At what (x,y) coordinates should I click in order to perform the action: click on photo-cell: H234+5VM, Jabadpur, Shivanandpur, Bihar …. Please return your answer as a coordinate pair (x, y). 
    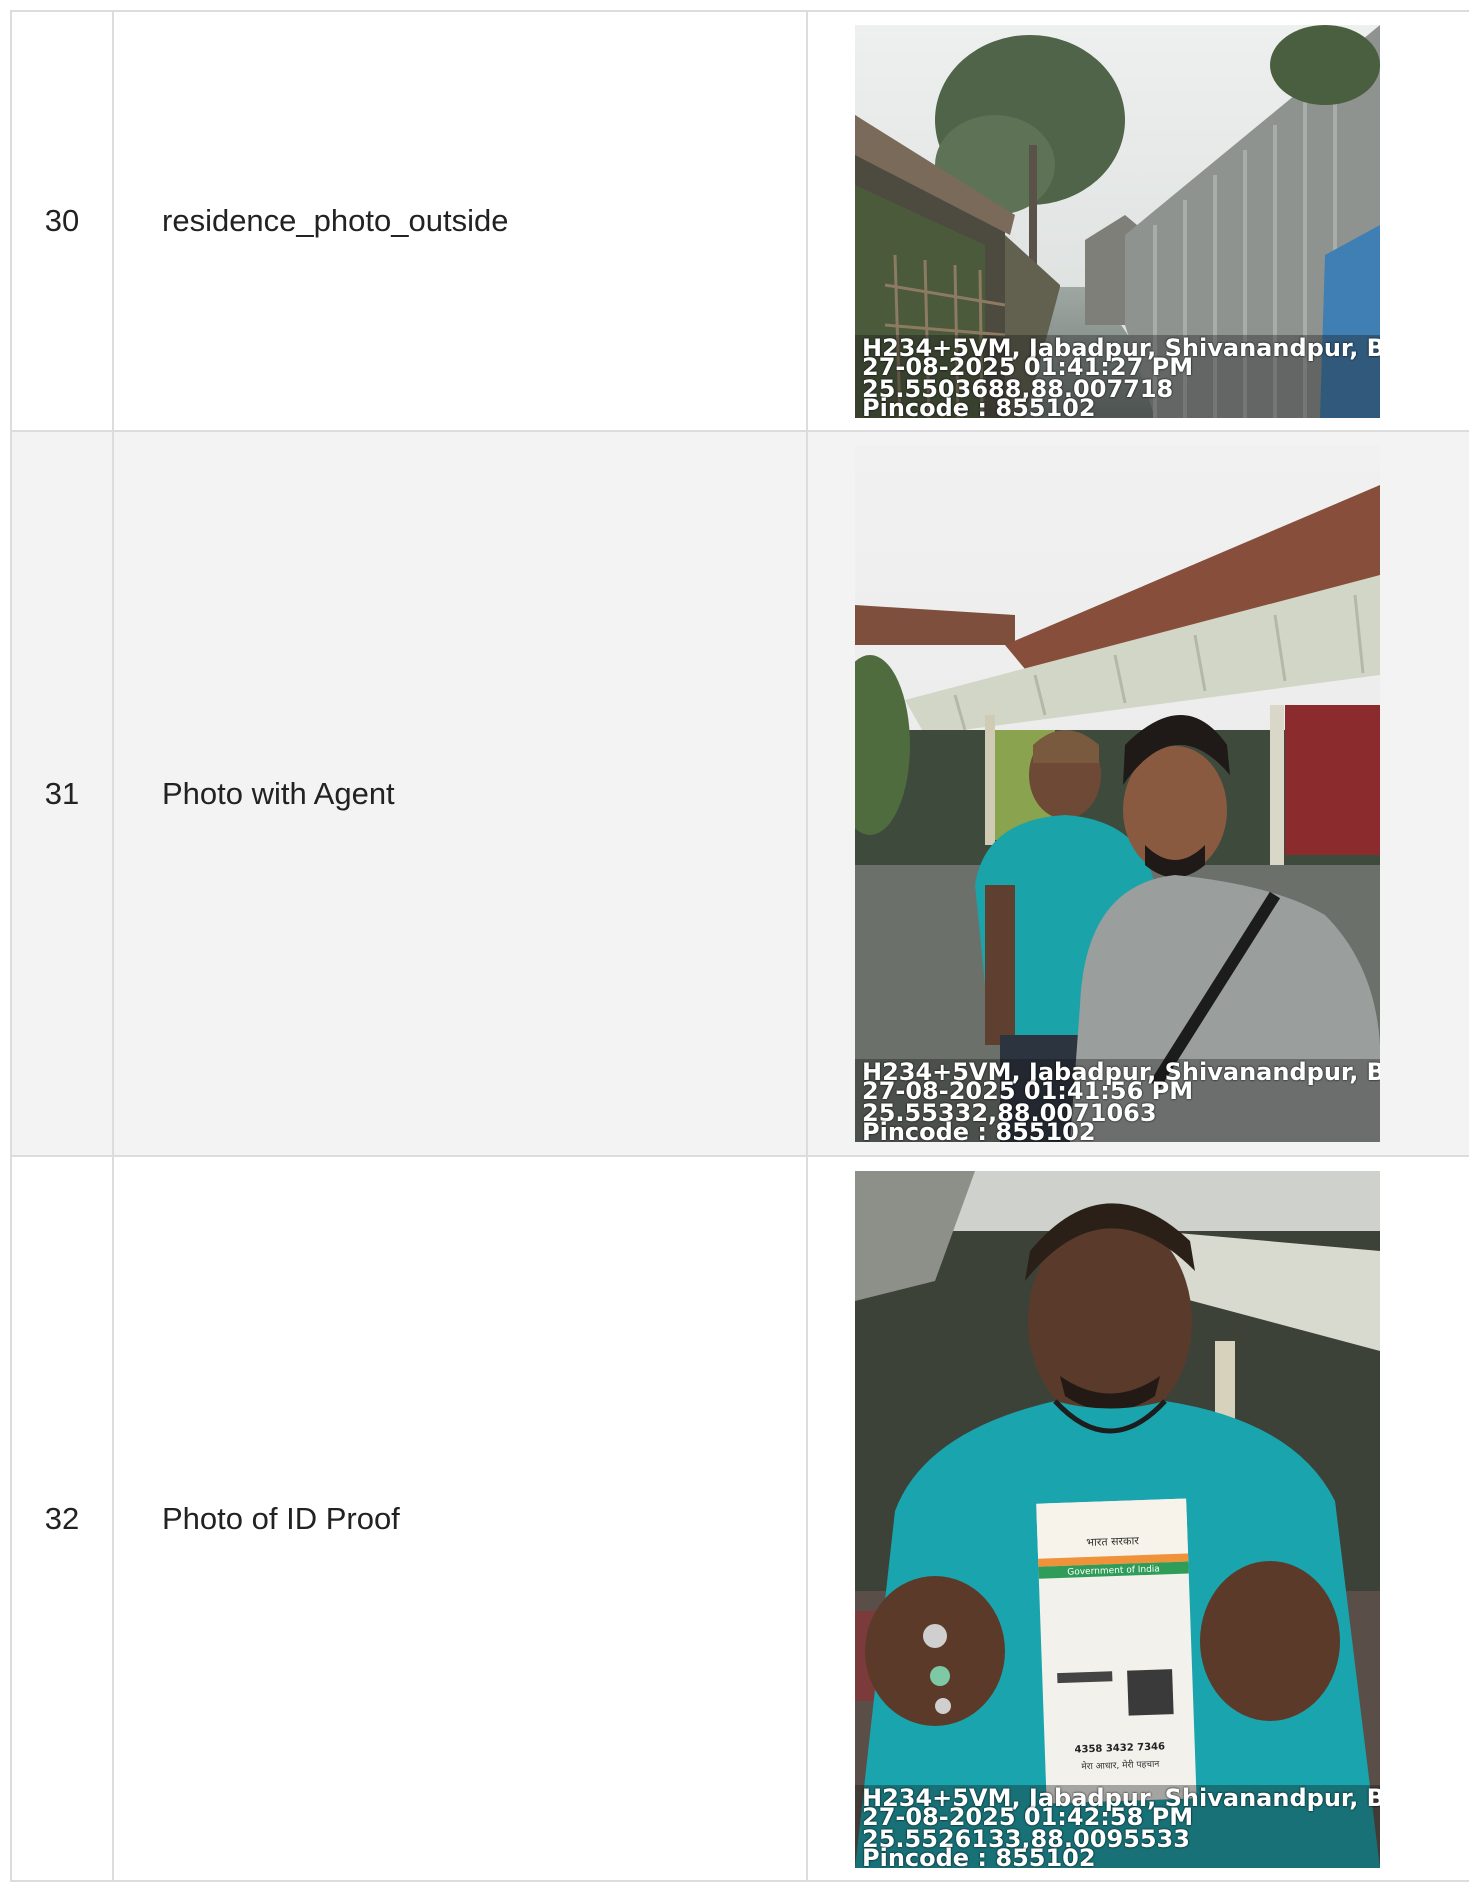
    Looking at the image, I should click on (1137, 221).